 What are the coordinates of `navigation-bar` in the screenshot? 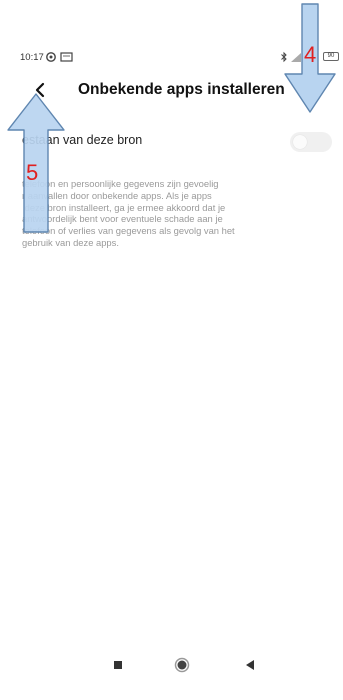 It's located at (171, 665).